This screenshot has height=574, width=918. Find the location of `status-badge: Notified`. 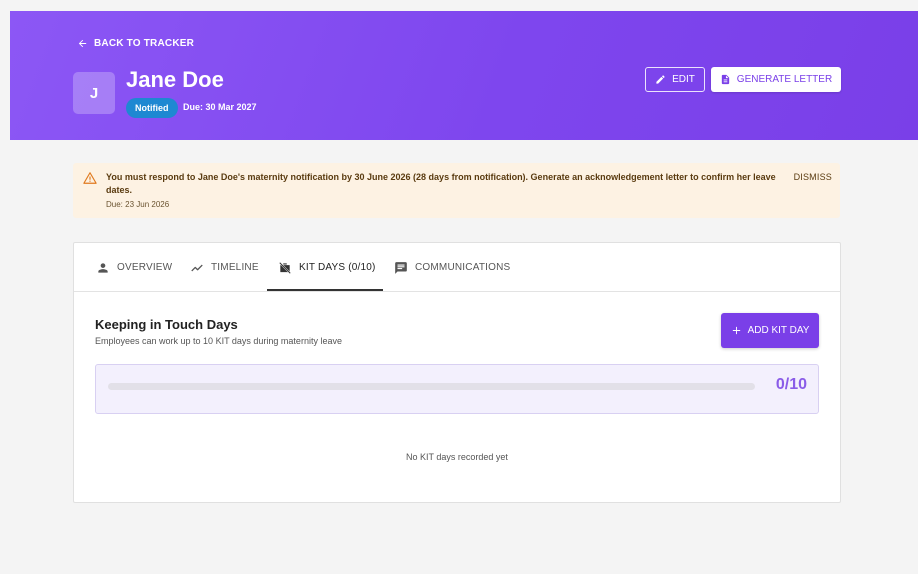

status-badge: Notified is located at coordinates (152, 108).